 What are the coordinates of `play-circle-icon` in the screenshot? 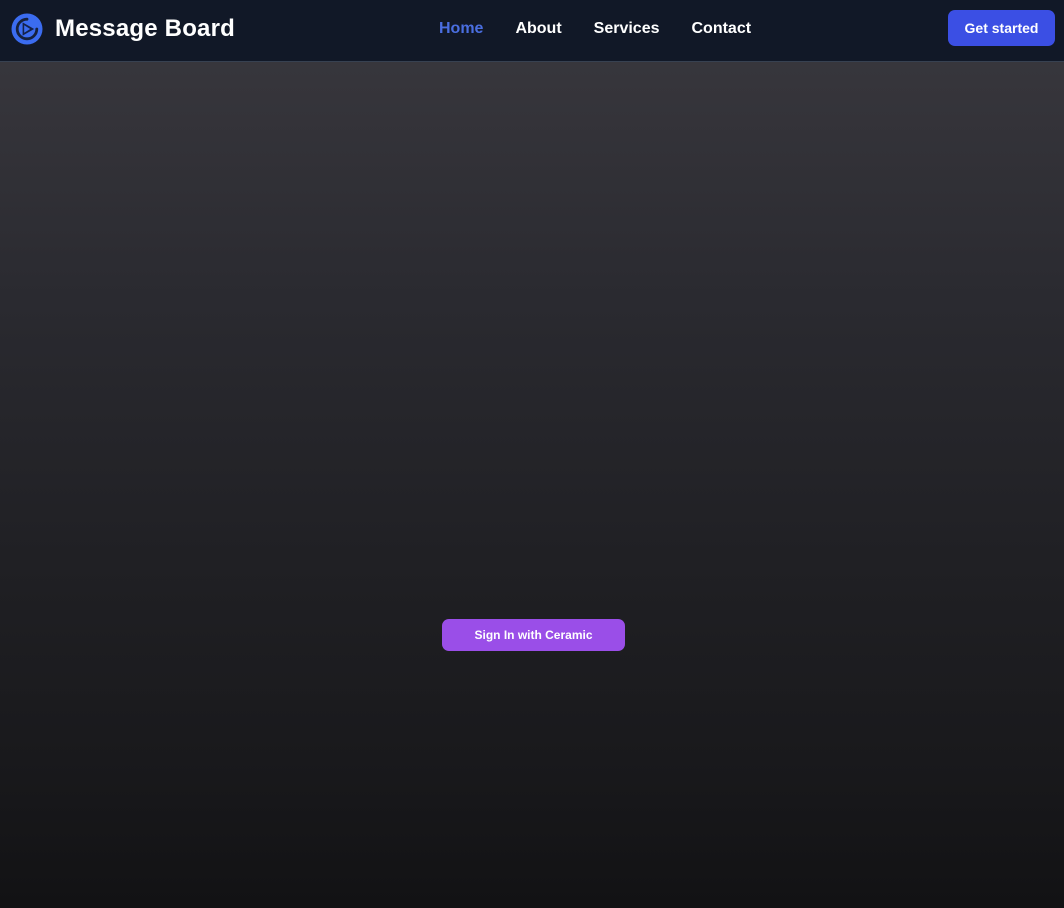 It's located at (27, 29).